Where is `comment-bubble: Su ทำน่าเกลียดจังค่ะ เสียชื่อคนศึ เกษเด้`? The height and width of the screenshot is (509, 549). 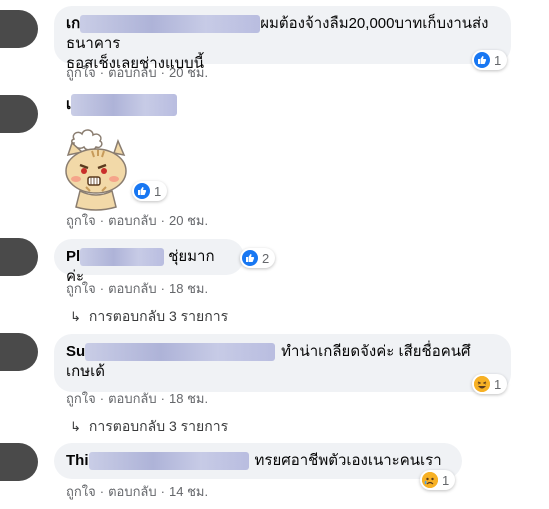
comment-bubble: Su ทำน่าเกลียดจังค่ะ เสียชื่อคนศึ เกษเด้ is located at coordinates (282, 363).